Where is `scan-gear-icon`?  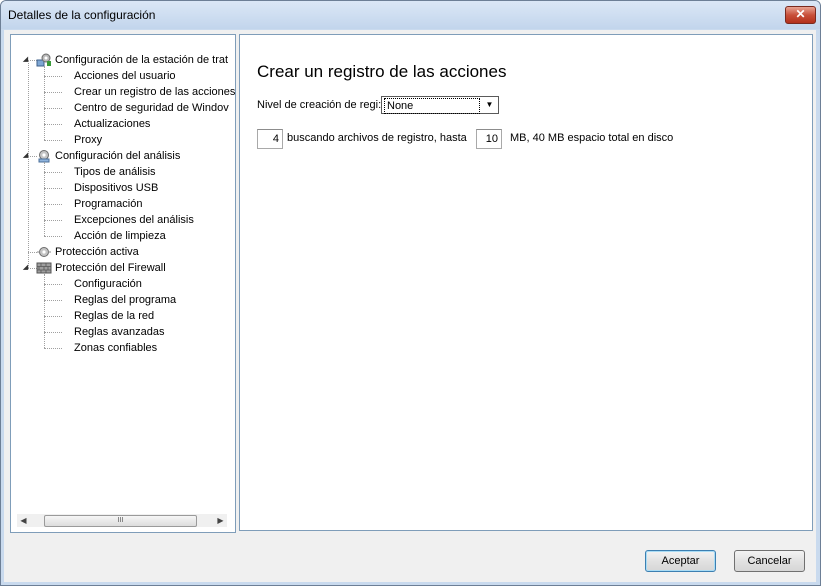 scan-gear-icon is located at coordinates (44, 156).